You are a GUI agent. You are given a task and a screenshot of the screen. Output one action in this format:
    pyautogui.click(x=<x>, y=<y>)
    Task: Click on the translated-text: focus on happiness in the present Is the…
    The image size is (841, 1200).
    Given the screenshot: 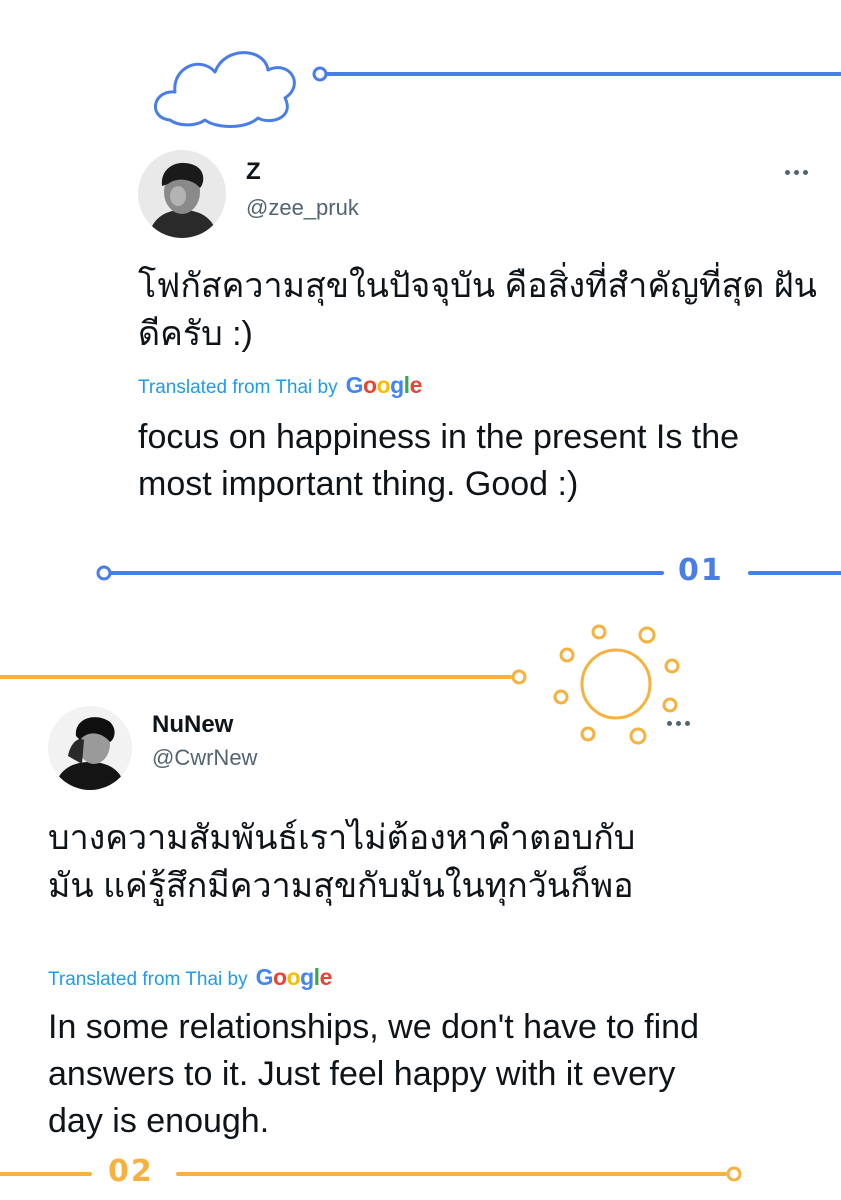 What is the action you would take?
    pyautogui.click(x=439, y=460)
    